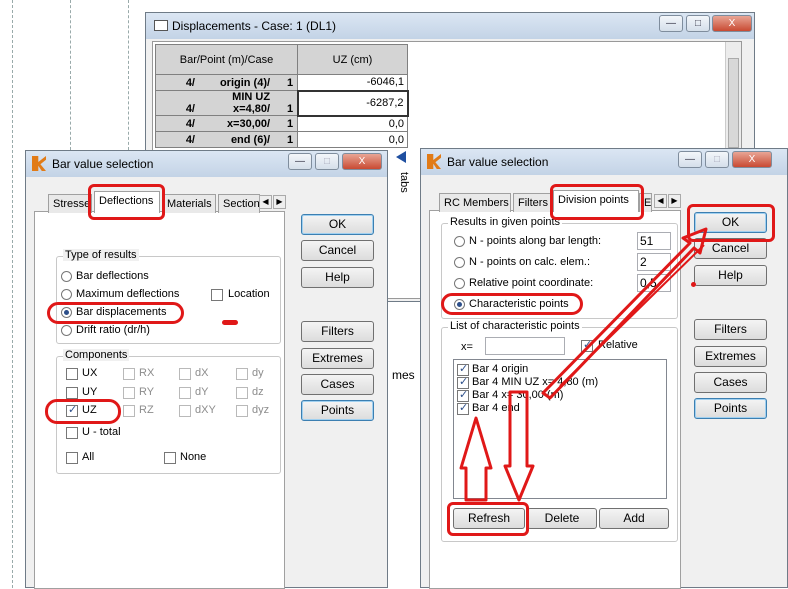  What do you see at coordinates (634, 518) in the screenshot?
I see `add-button: Add` at bounding box center [634, 518].